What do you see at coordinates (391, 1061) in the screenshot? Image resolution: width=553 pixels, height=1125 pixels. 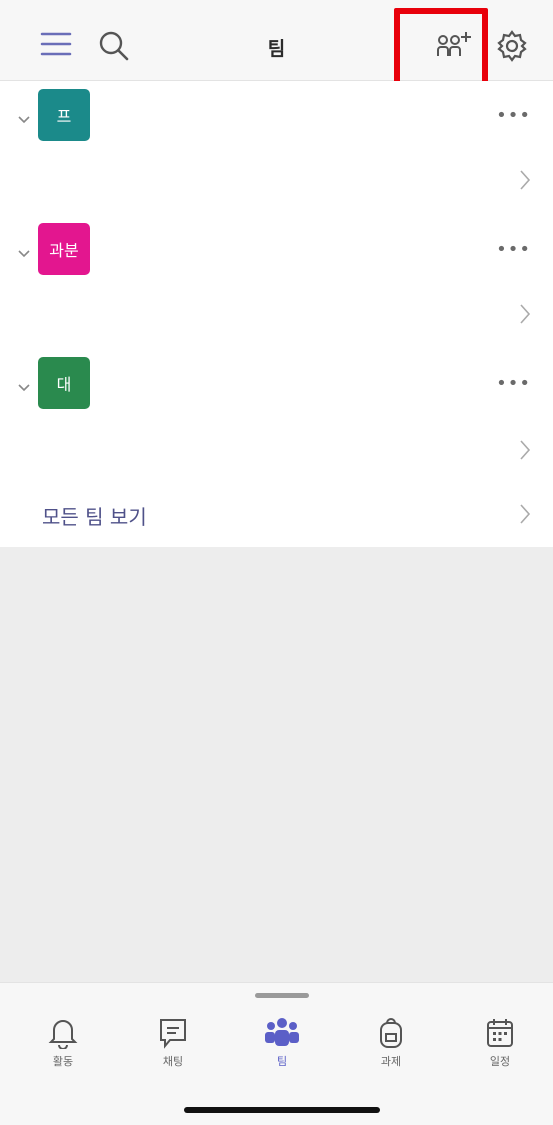 I see `tab-label: 과제` at bounding box center [391, 1061].